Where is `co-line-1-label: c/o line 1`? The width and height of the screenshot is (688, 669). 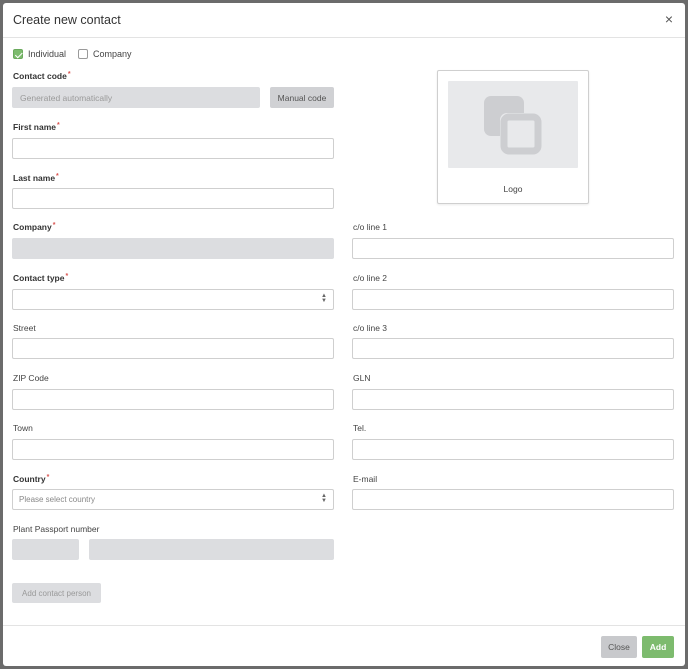 co-line-1-label: c/o line 1 is located at coordinates (370, 227).